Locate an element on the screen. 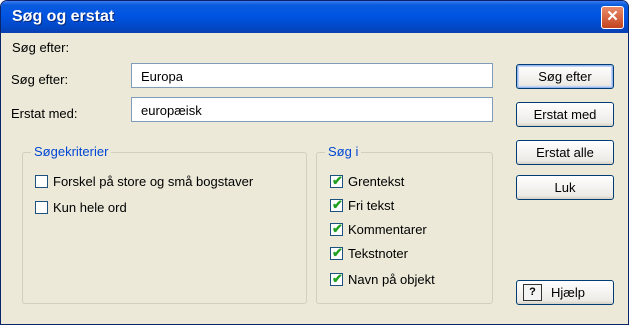 This screenshot has height=325, width=629. kommentarer-label: Kommentarer is located at coordinates (387, 229).